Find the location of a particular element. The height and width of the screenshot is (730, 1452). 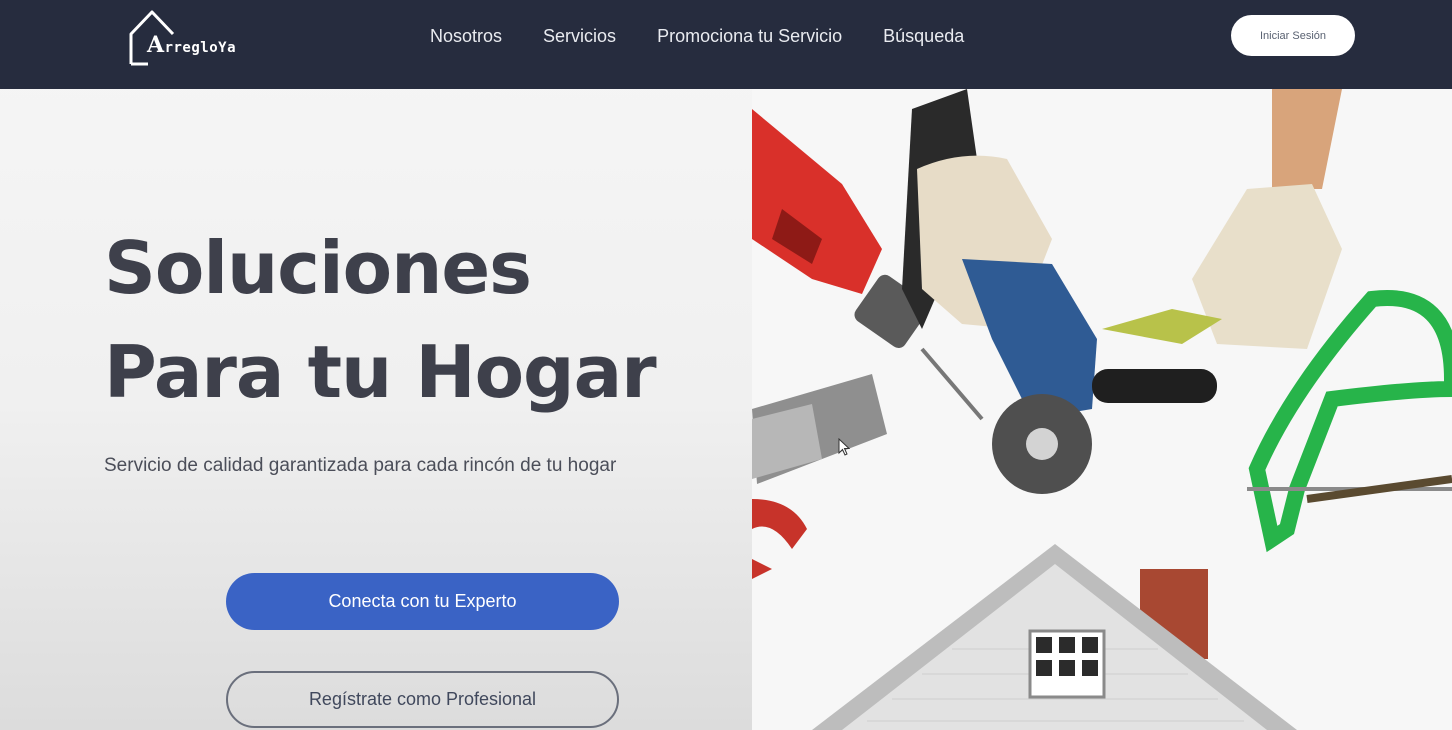

nav-link-busqueda: Búsqueda is located at coordinates (923, 36).